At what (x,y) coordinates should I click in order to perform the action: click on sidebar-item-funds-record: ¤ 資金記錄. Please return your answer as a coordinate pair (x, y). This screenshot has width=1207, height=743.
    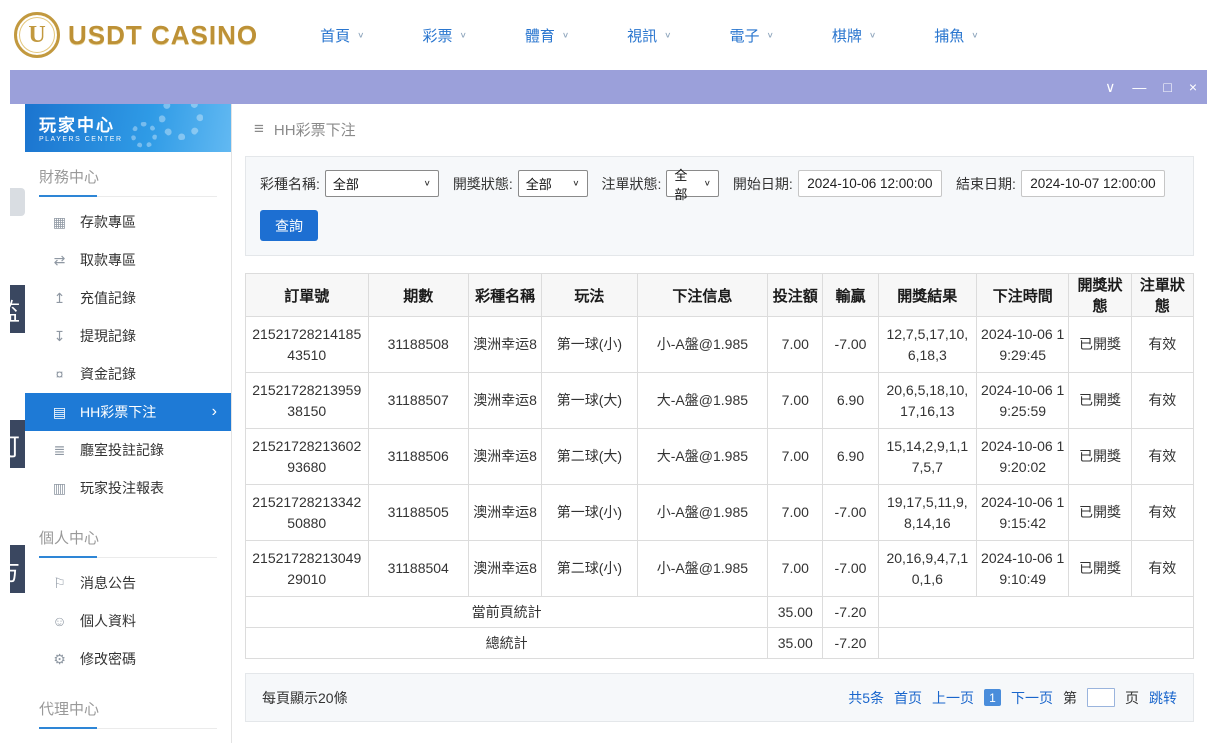
    Looking at the image, I should click on (128, 374).